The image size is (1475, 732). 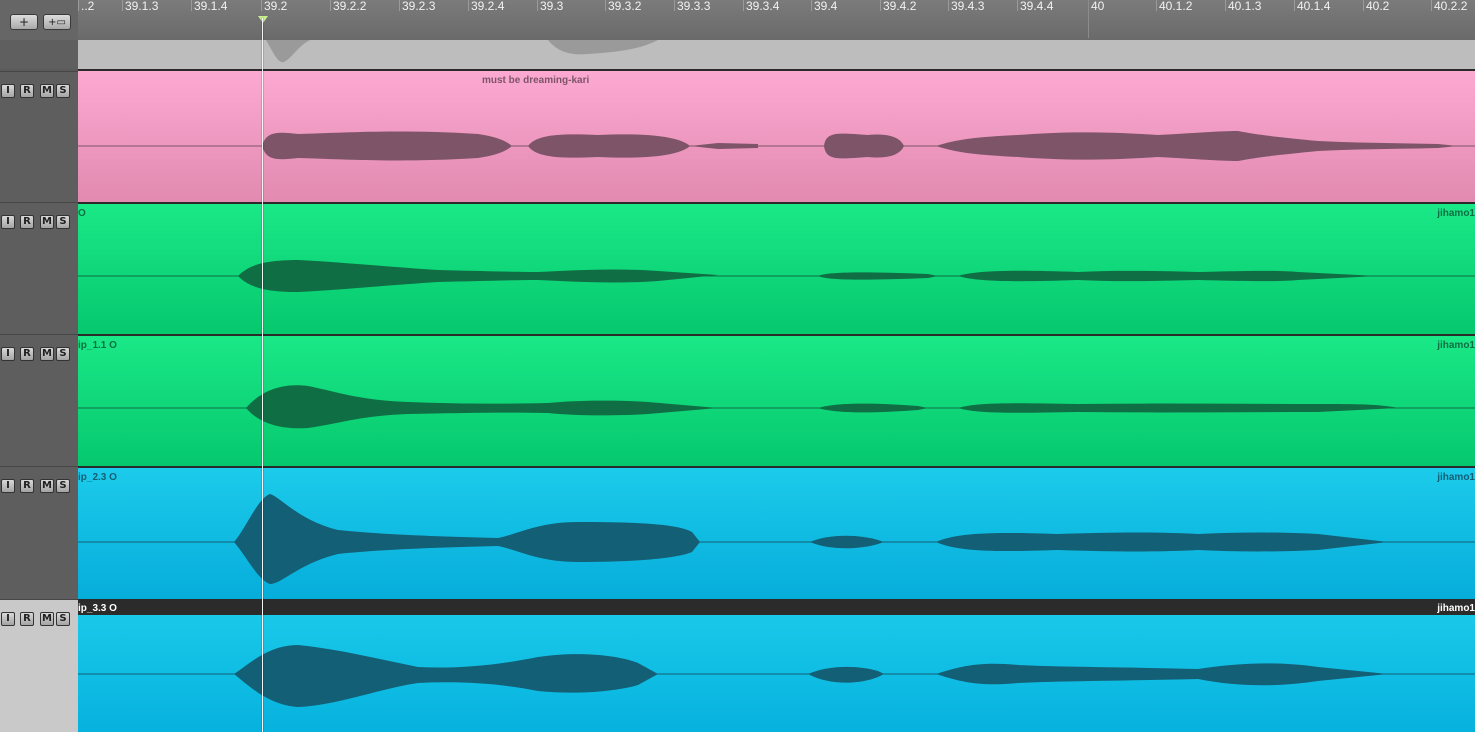 I want to click on track-header-3: I R M S, so click(x=39, y=400).